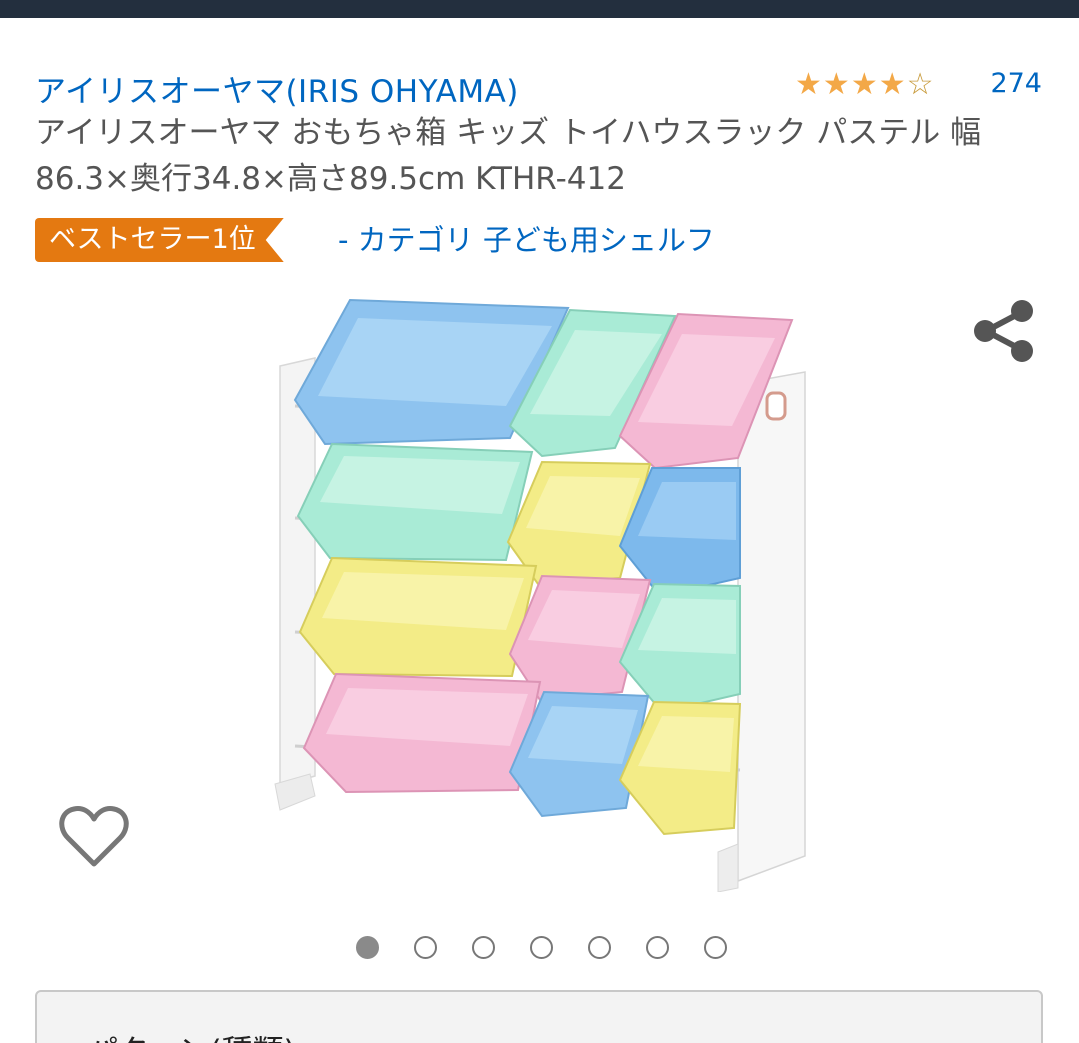 The width and height of the screenshot is (1079, 1043). I want to click on best-seller-badge: ベストセラー1位, so click(159, 240).